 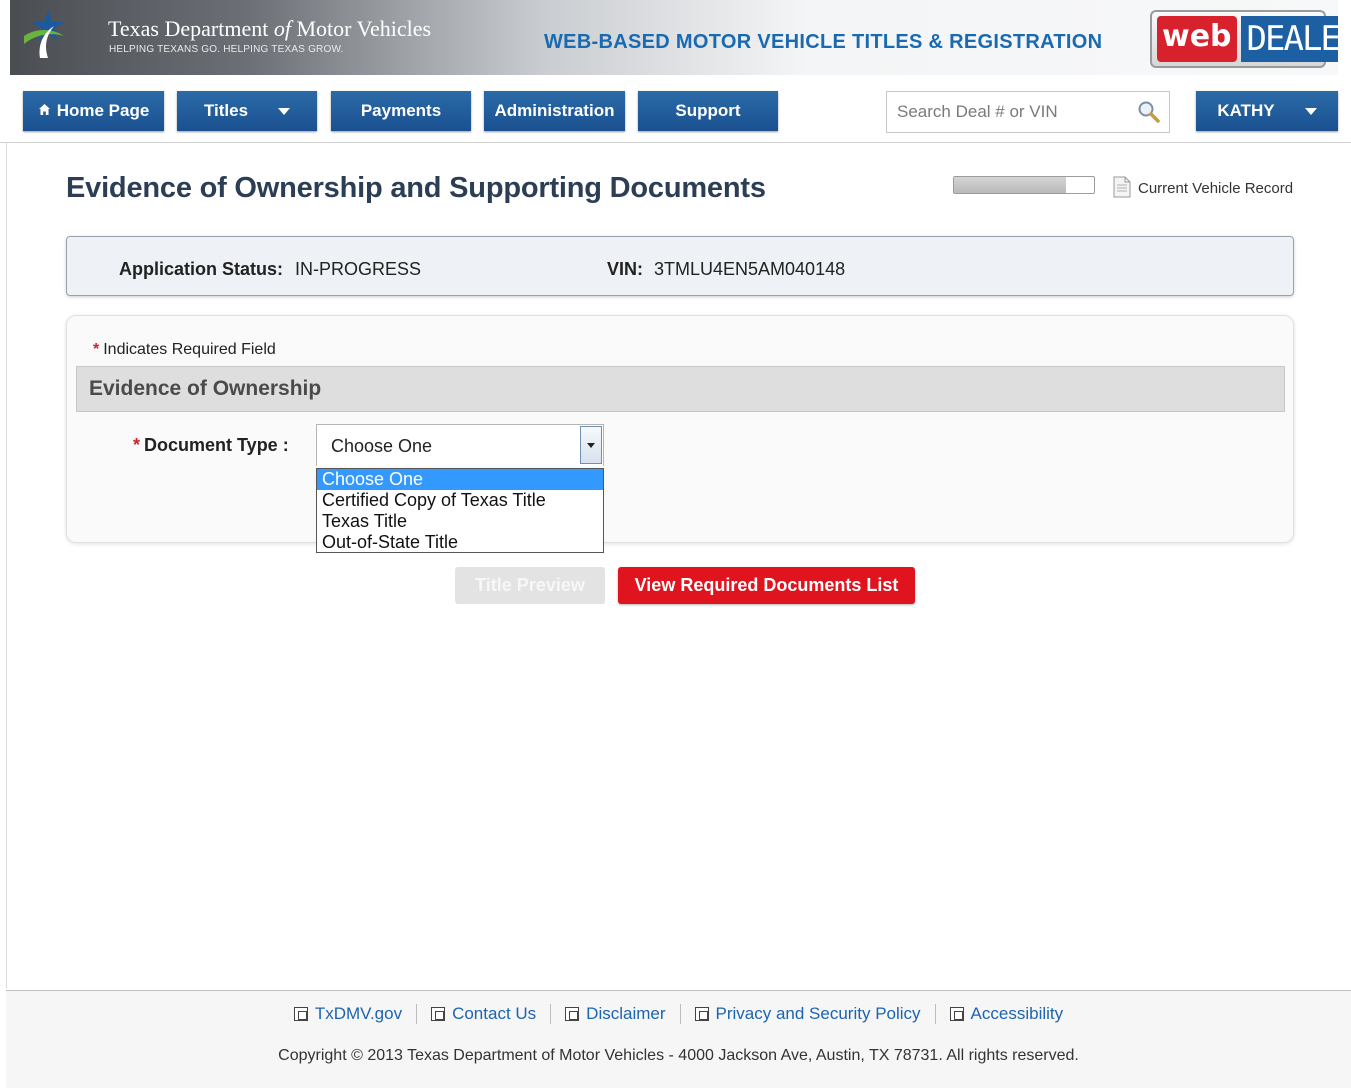 What do you see at coordinates (382, 446) in the screenshot?
I see `document-type-selected-value: Choose One` at bounding box center [382, 446].